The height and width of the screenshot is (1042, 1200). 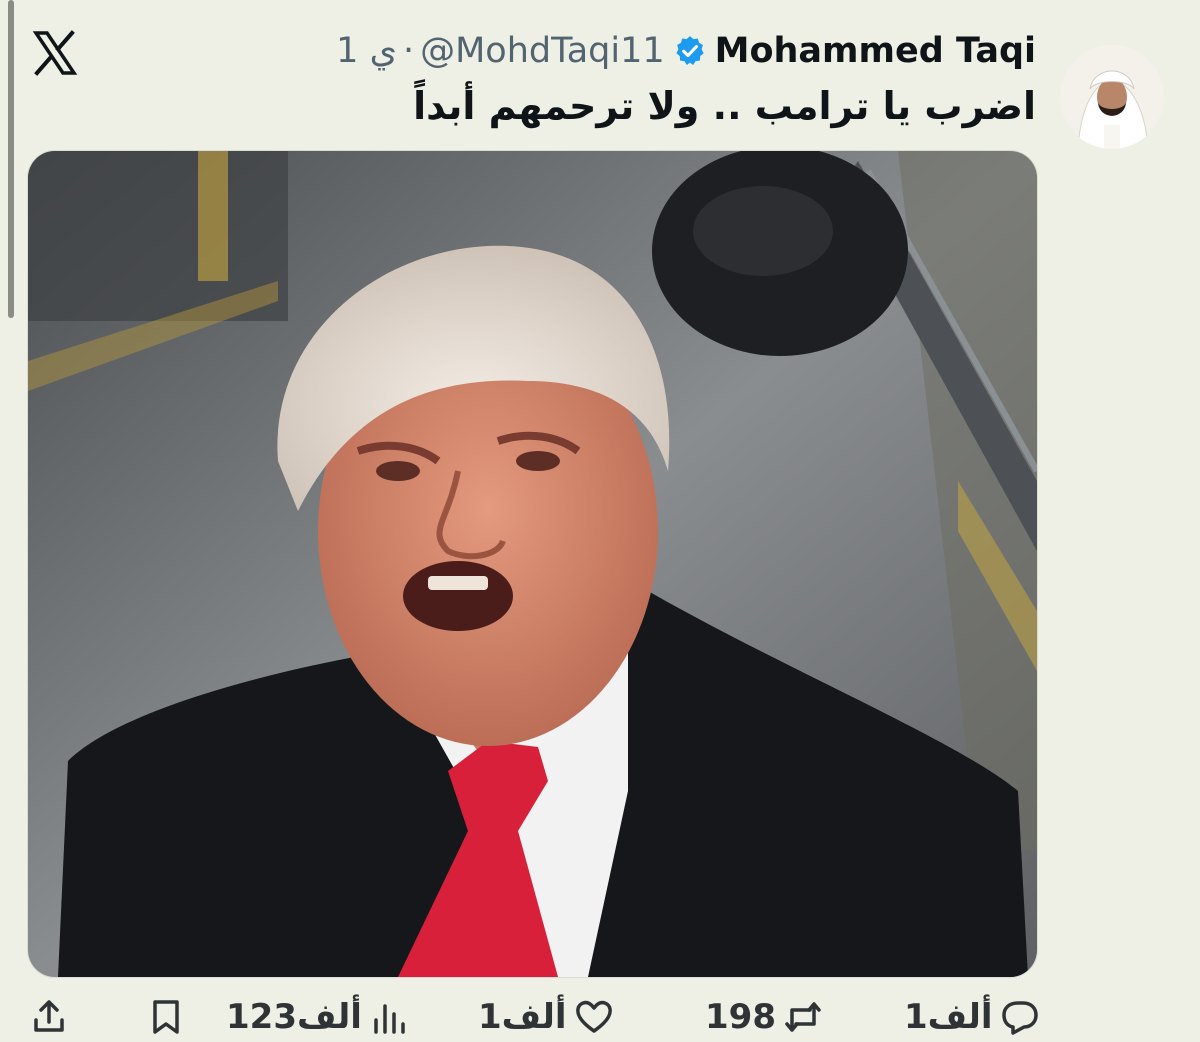 I want to click on share-button, so click(x=49, y=1017).